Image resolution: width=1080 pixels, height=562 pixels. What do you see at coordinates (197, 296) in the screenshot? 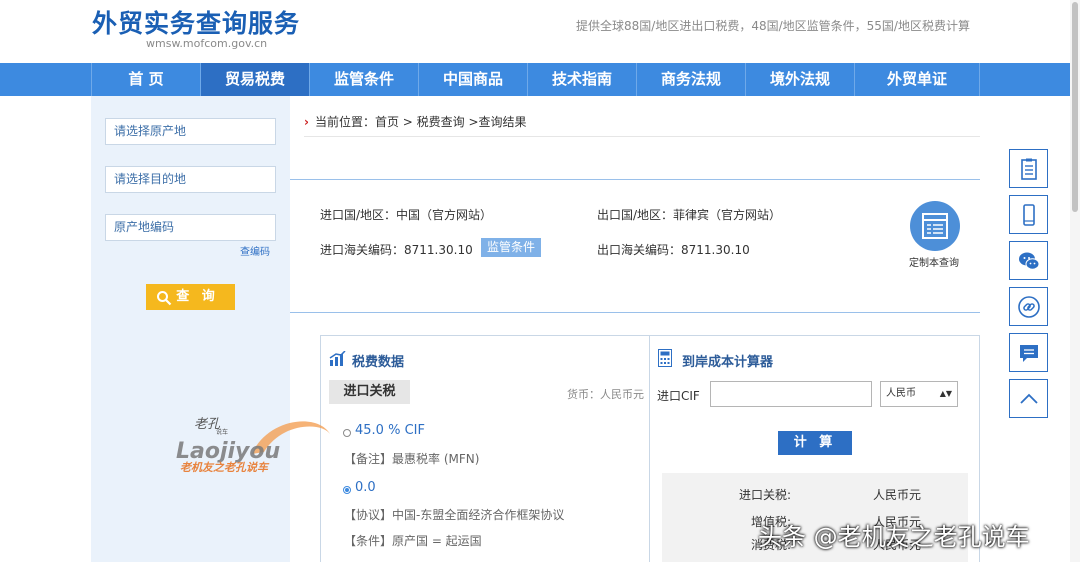
I see `query-button-label: 查 询` at bounding box center [197, 296].